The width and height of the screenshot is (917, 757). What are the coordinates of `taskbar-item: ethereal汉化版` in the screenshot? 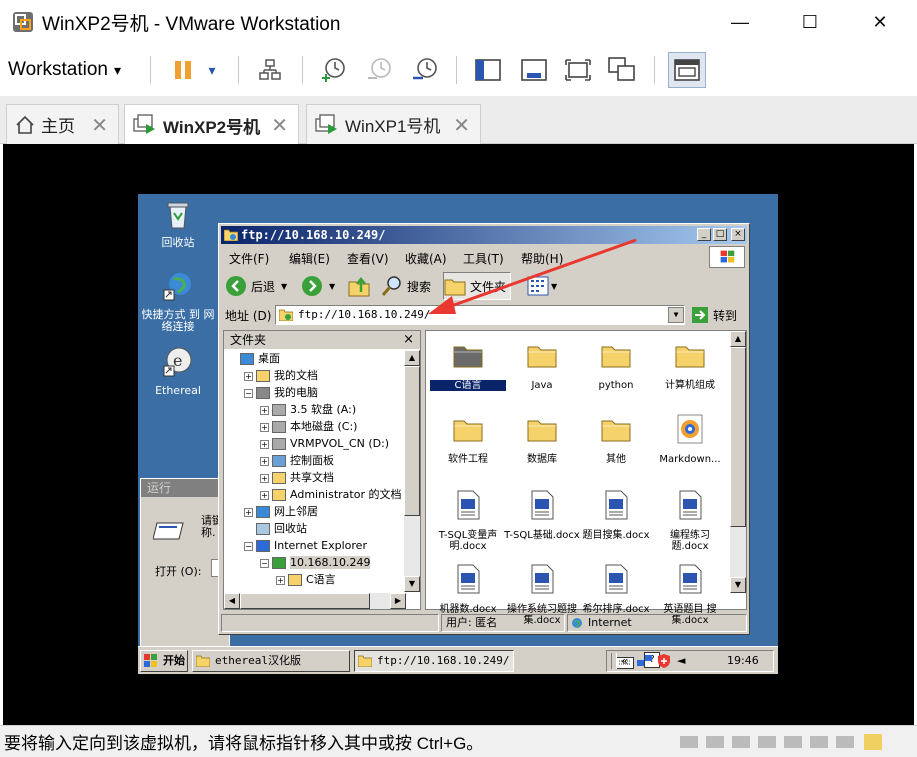 It's located at (271, 661).